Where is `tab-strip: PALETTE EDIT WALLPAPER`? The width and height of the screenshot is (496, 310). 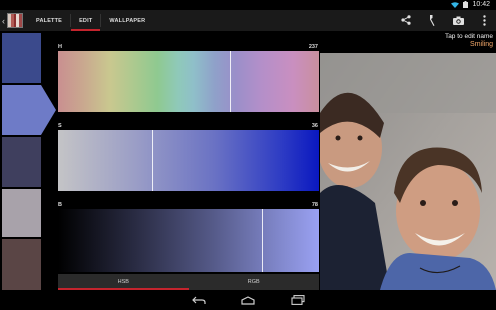 tab-strip: PALETTE EDIT WALLPAPER is located at coordinates (90, 20).